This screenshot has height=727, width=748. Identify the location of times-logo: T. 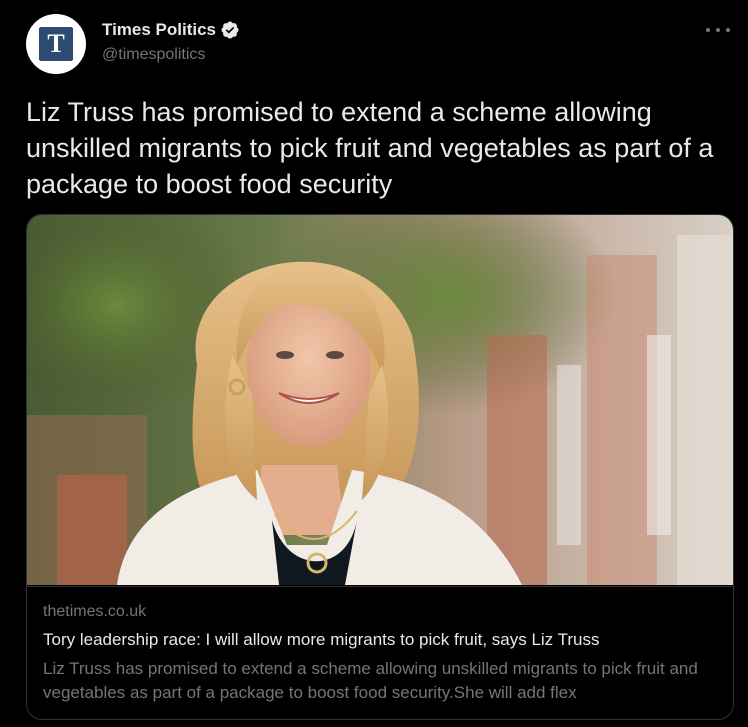
(56, 44).